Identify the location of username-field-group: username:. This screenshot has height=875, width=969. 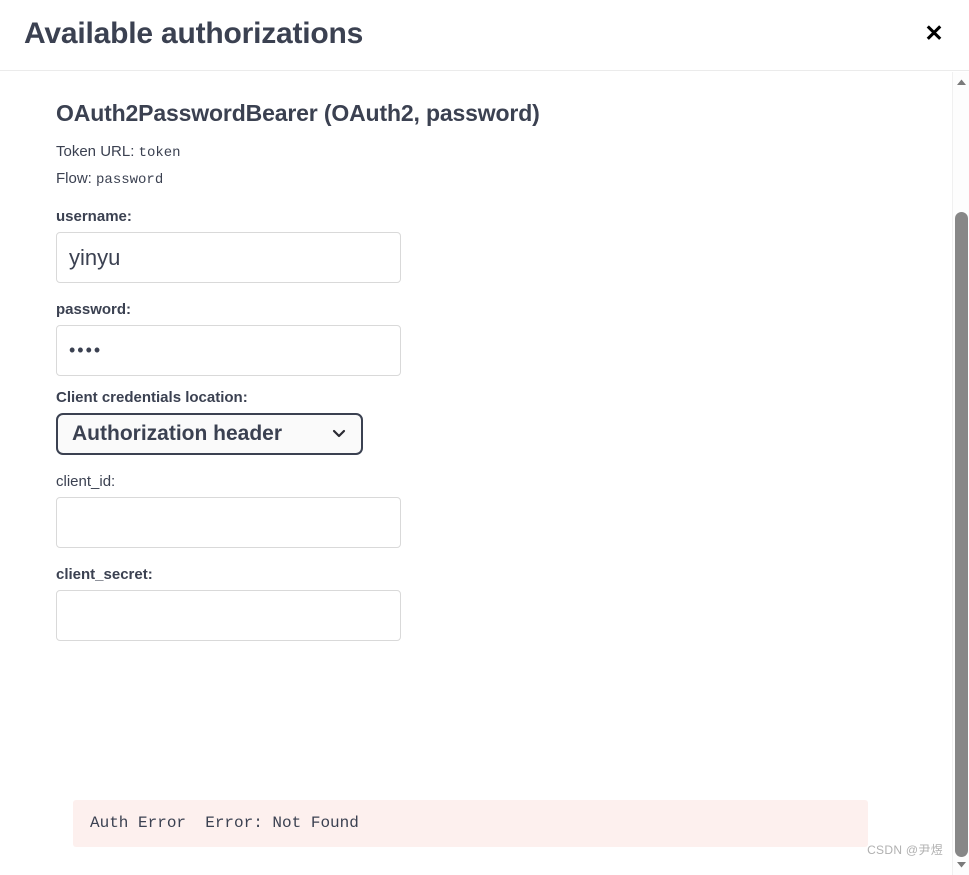
(471, 245).